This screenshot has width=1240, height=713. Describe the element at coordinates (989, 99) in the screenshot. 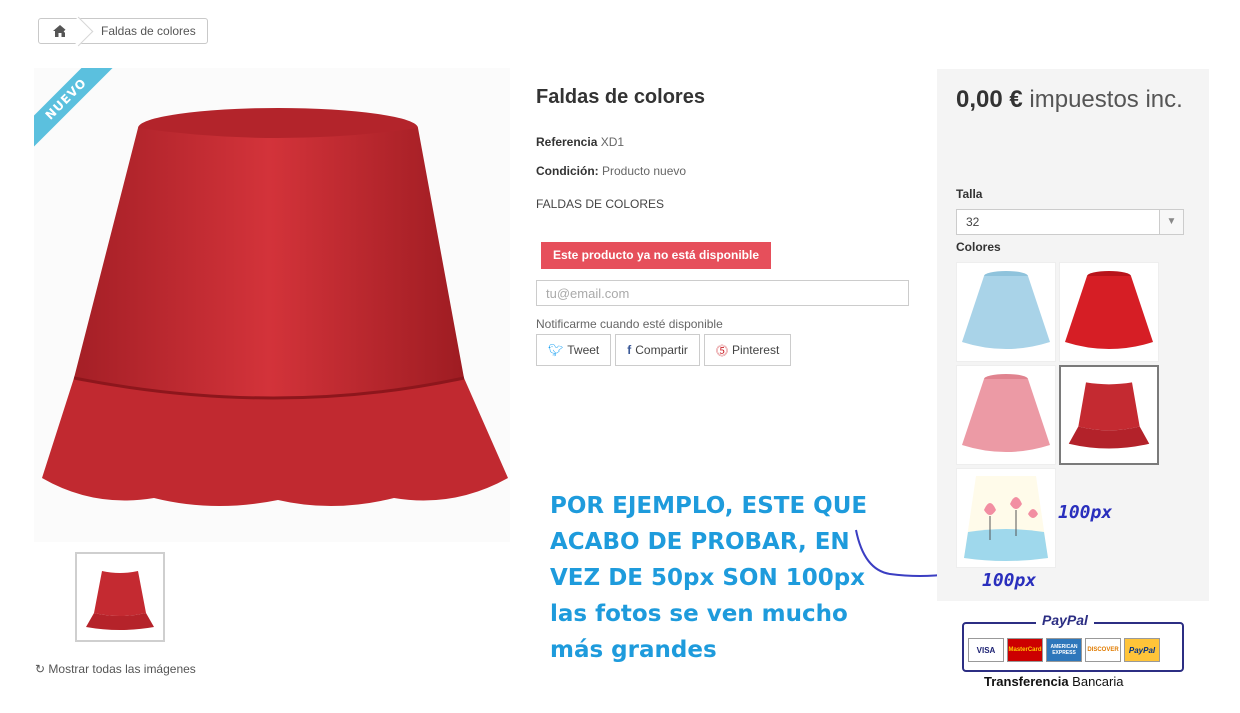

I see `price-value: 0,00 €` at that location.